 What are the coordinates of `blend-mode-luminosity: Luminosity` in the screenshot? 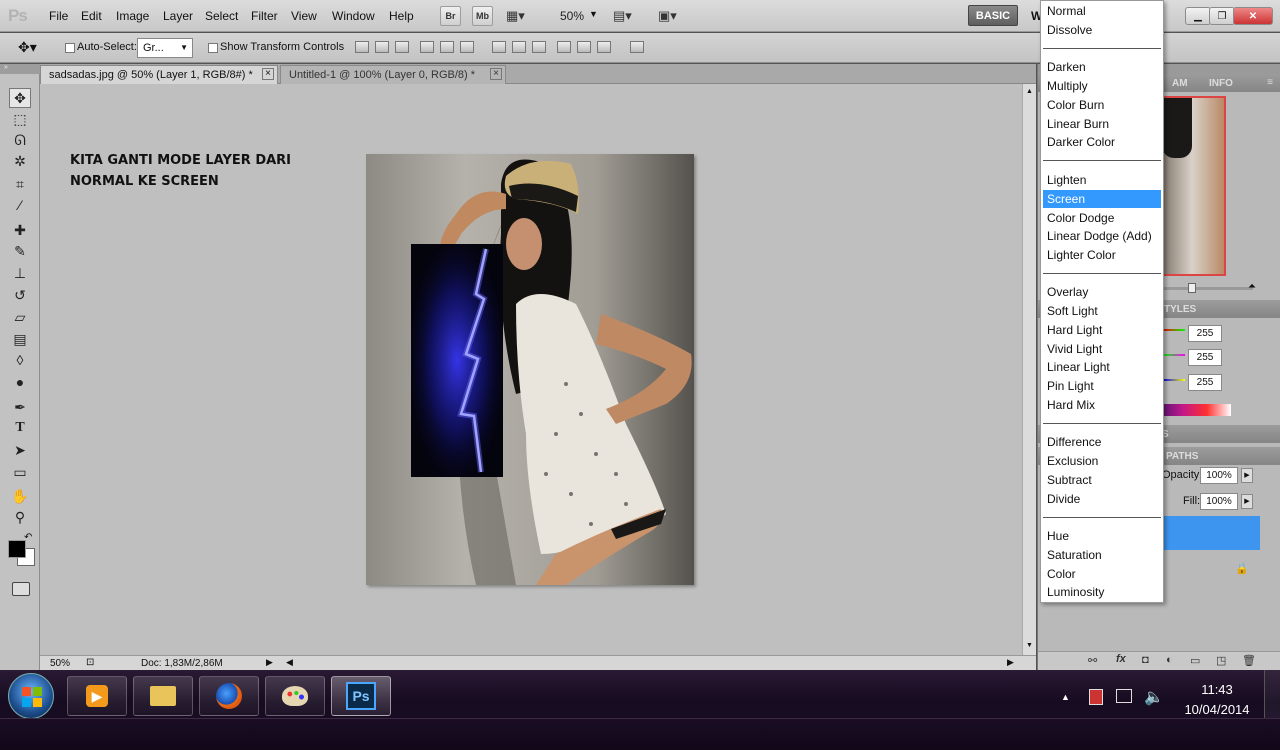 It's located at (1102, 592).